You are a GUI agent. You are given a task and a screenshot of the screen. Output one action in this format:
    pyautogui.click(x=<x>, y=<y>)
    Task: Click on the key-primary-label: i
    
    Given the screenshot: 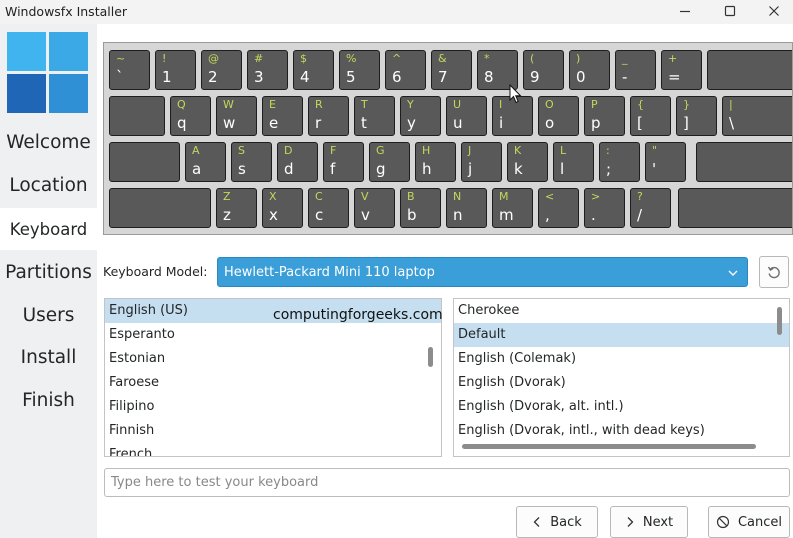 What is the action you would take?
    pyautogui.click(x=501, y=123)
    